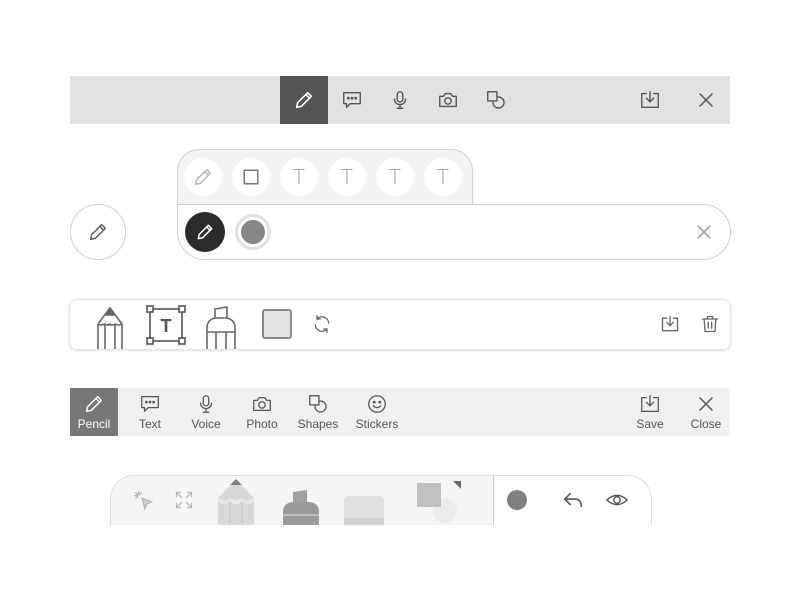  I want to click on tool-options-row: T T T T, so click(325, 177).